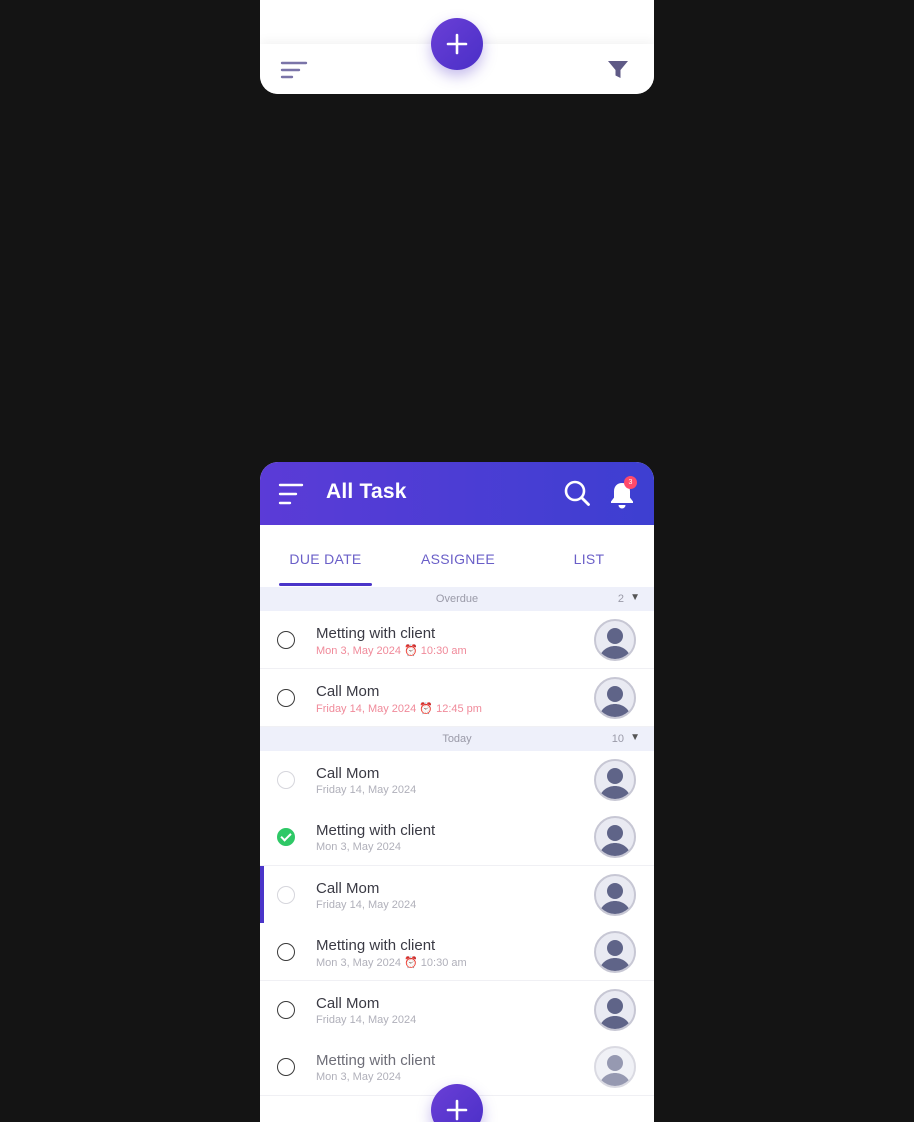 The height and width of the screenshot is (1122, 914). I want to click on tab-list: LIST, so click(589, 559).